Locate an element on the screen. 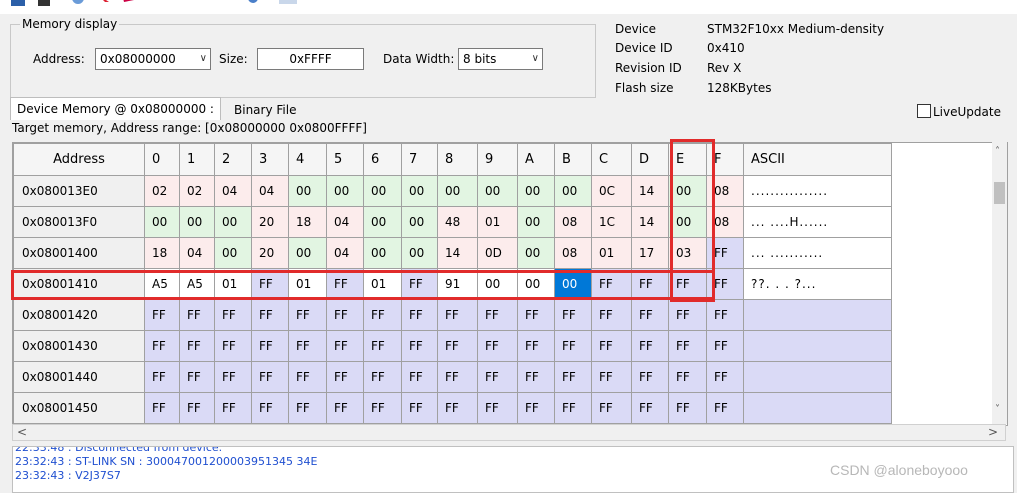 The width and height of the screenshot is (1017, 493). address-combobox: 0x08000000 ∨ is located at coordinates (153, 59).